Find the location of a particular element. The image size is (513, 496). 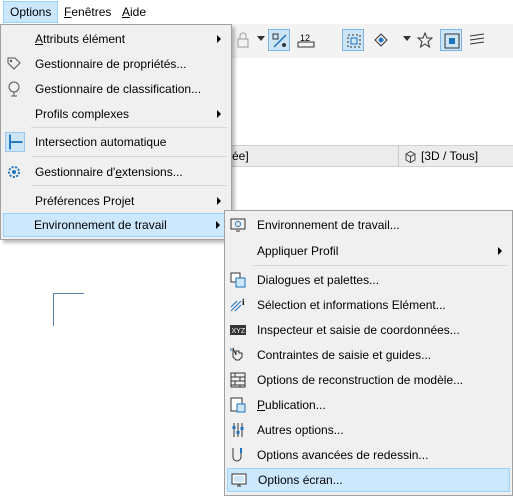

menu-aide-accel: A is located at coordinates (126, 12).